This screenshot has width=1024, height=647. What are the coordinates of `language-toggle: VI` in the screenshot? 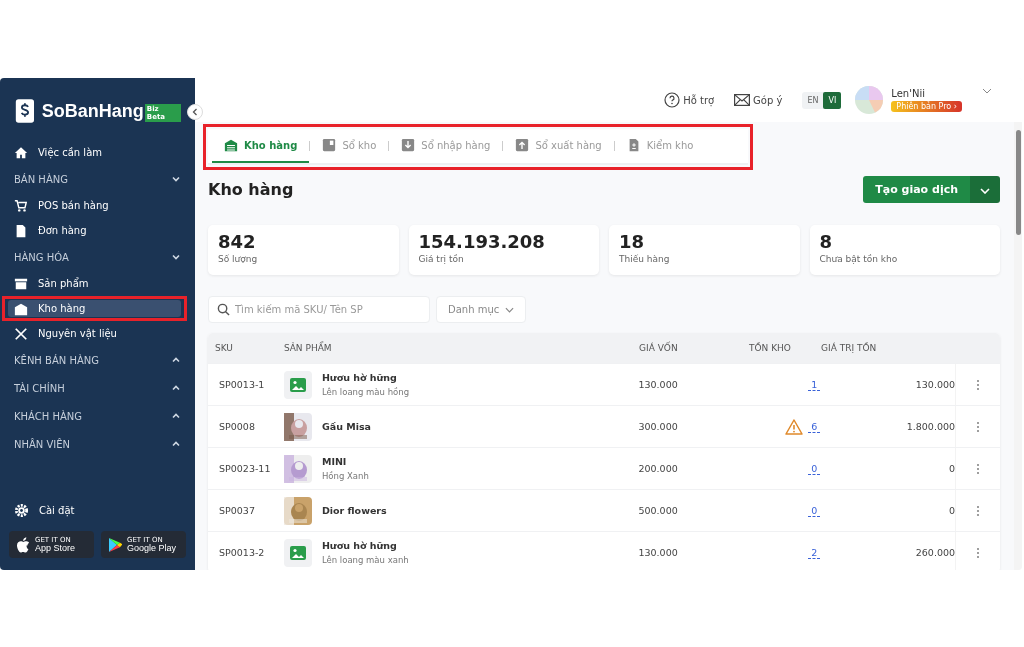 It's located at (832, 100).